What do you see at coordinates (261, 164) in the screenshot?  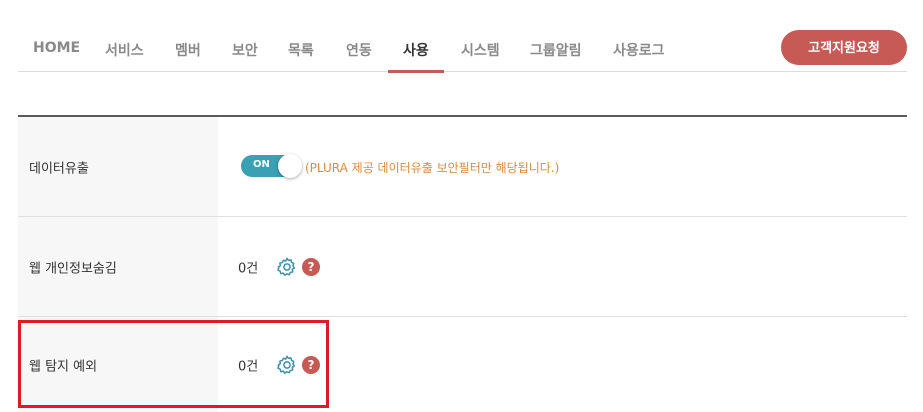 I see `toggle-state-label: ON` at bounding box center [261, 164].